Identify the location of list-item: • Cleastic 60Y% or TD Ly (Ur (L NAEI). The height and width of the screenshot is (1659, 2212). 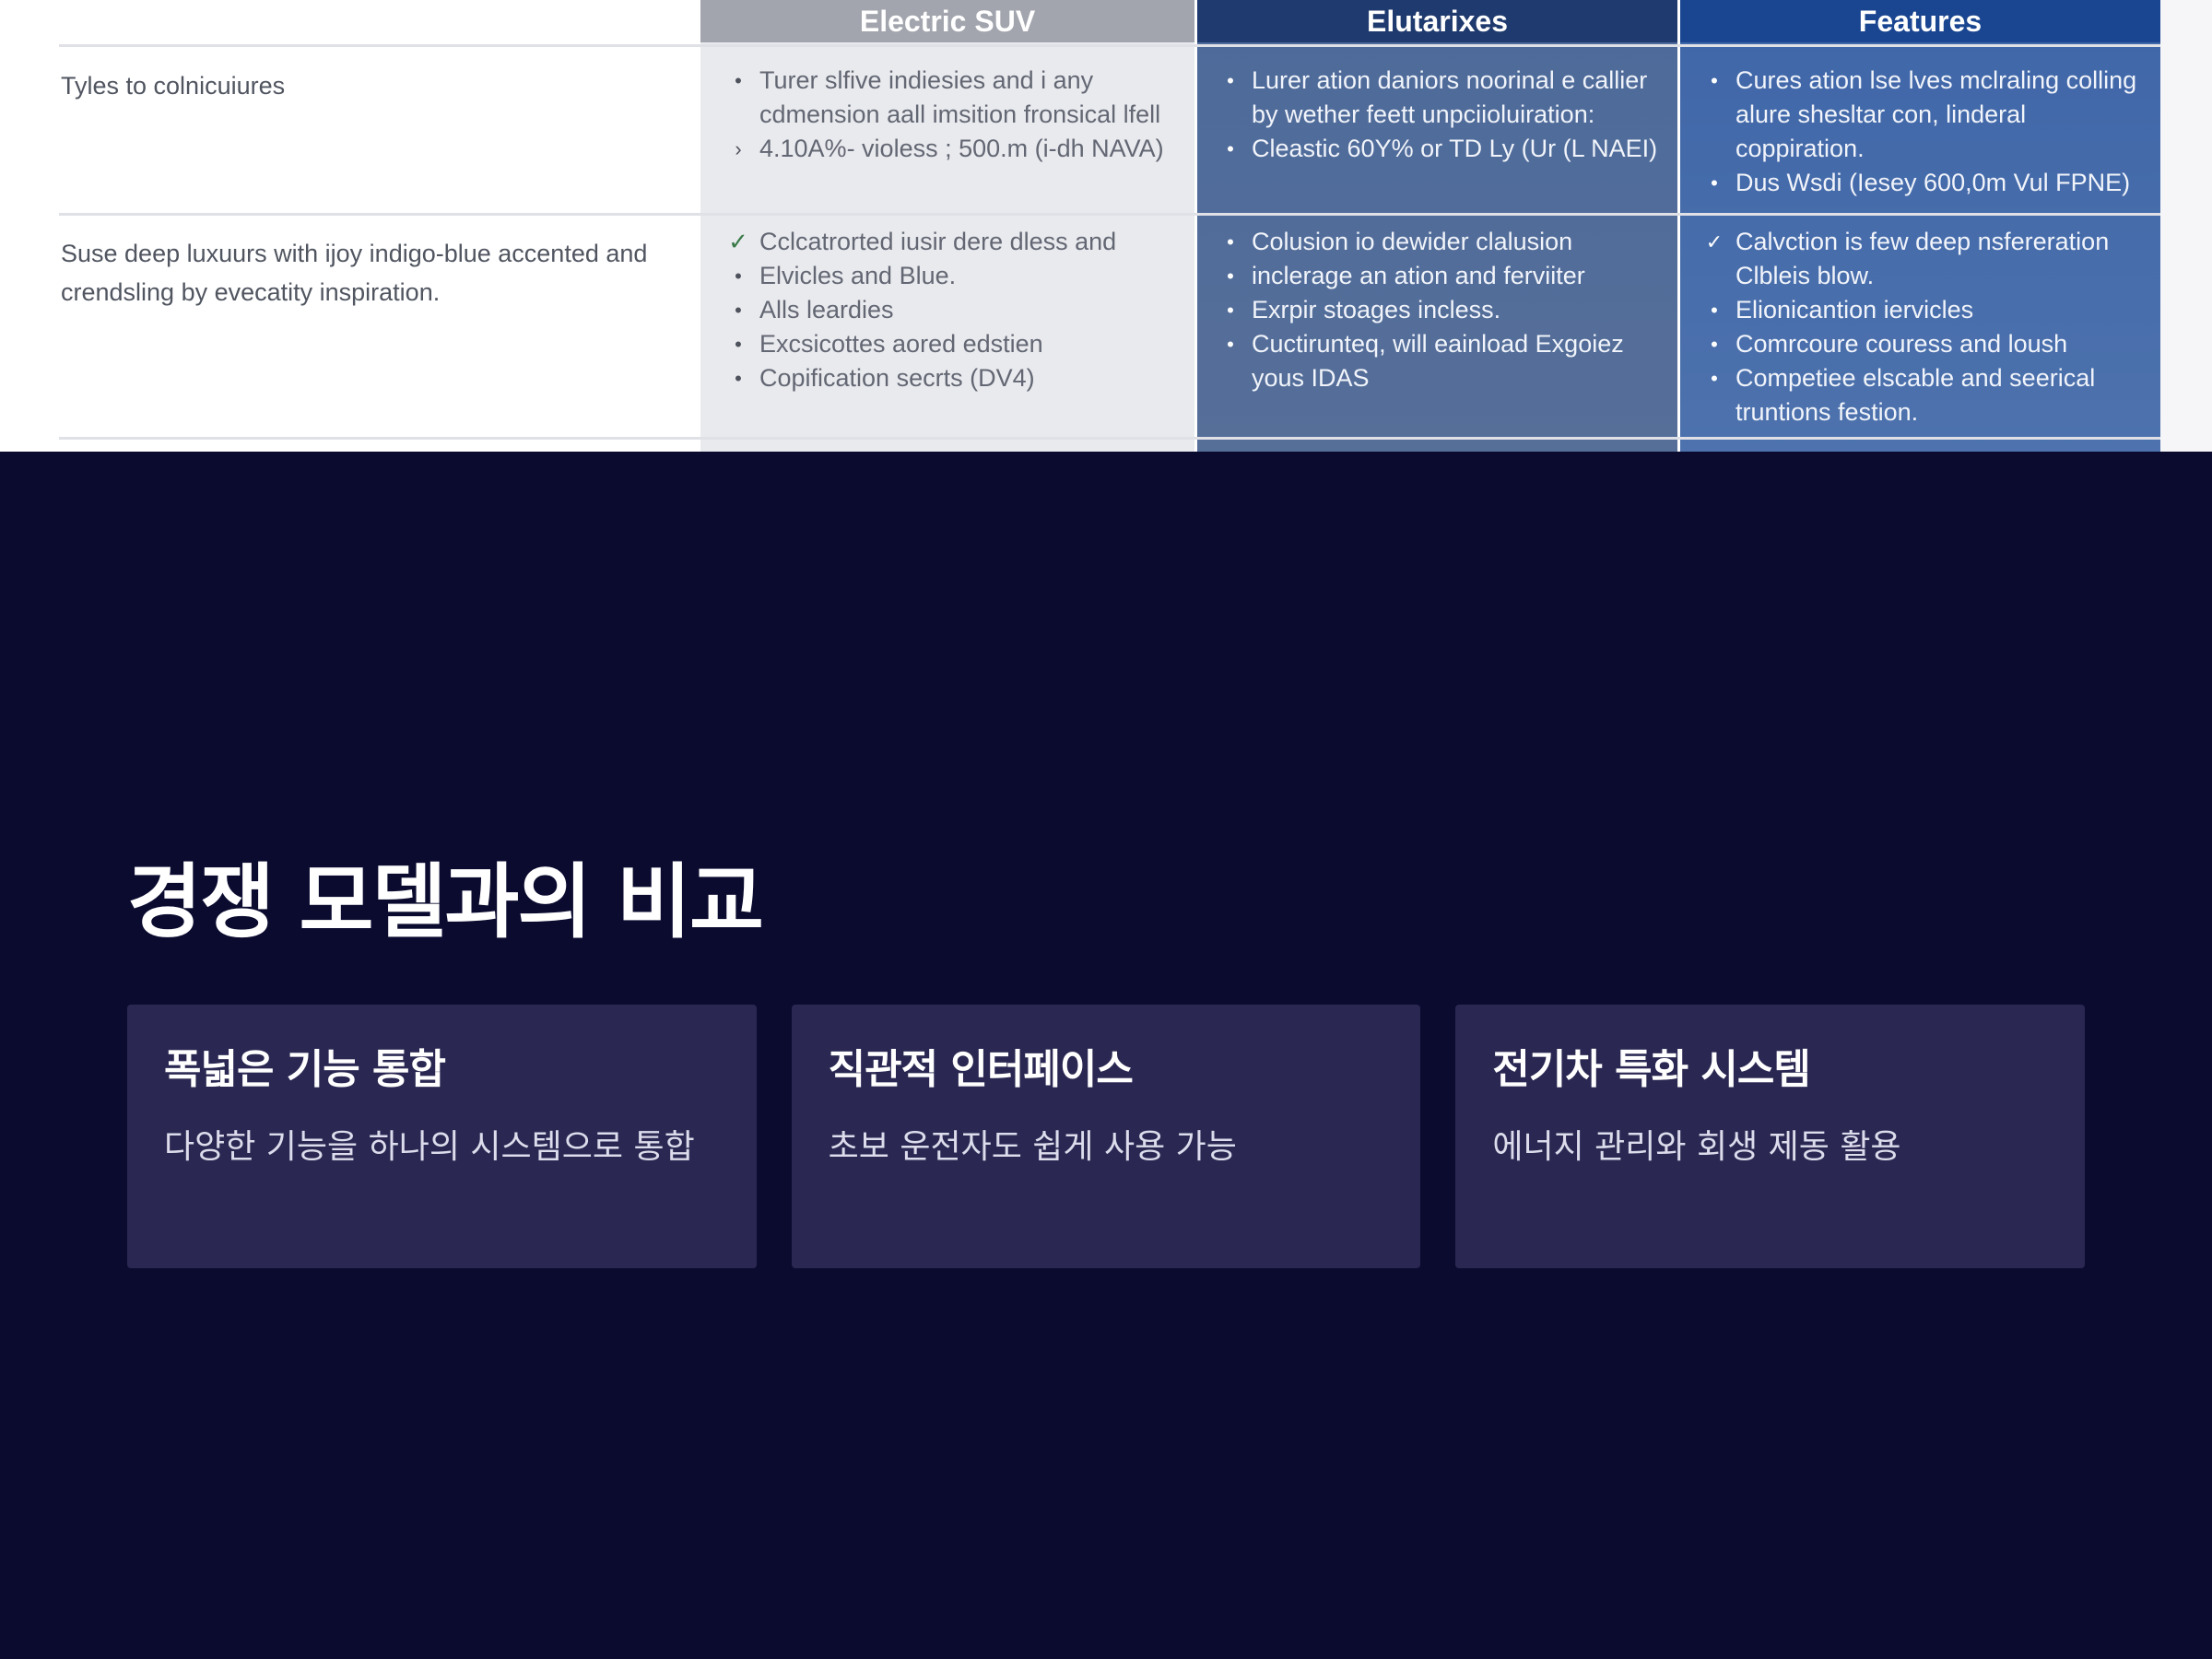
(1442, 149).